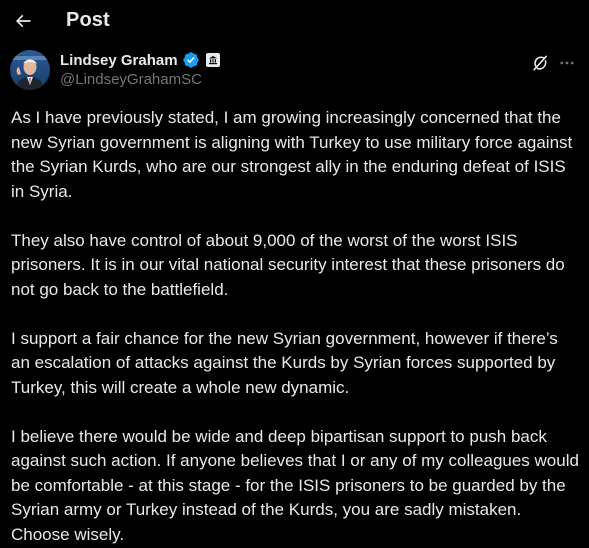 The image size is (589, 548). Describe the element at coordinates (30, 70) in the screenshot. I see `avatar` at that location.